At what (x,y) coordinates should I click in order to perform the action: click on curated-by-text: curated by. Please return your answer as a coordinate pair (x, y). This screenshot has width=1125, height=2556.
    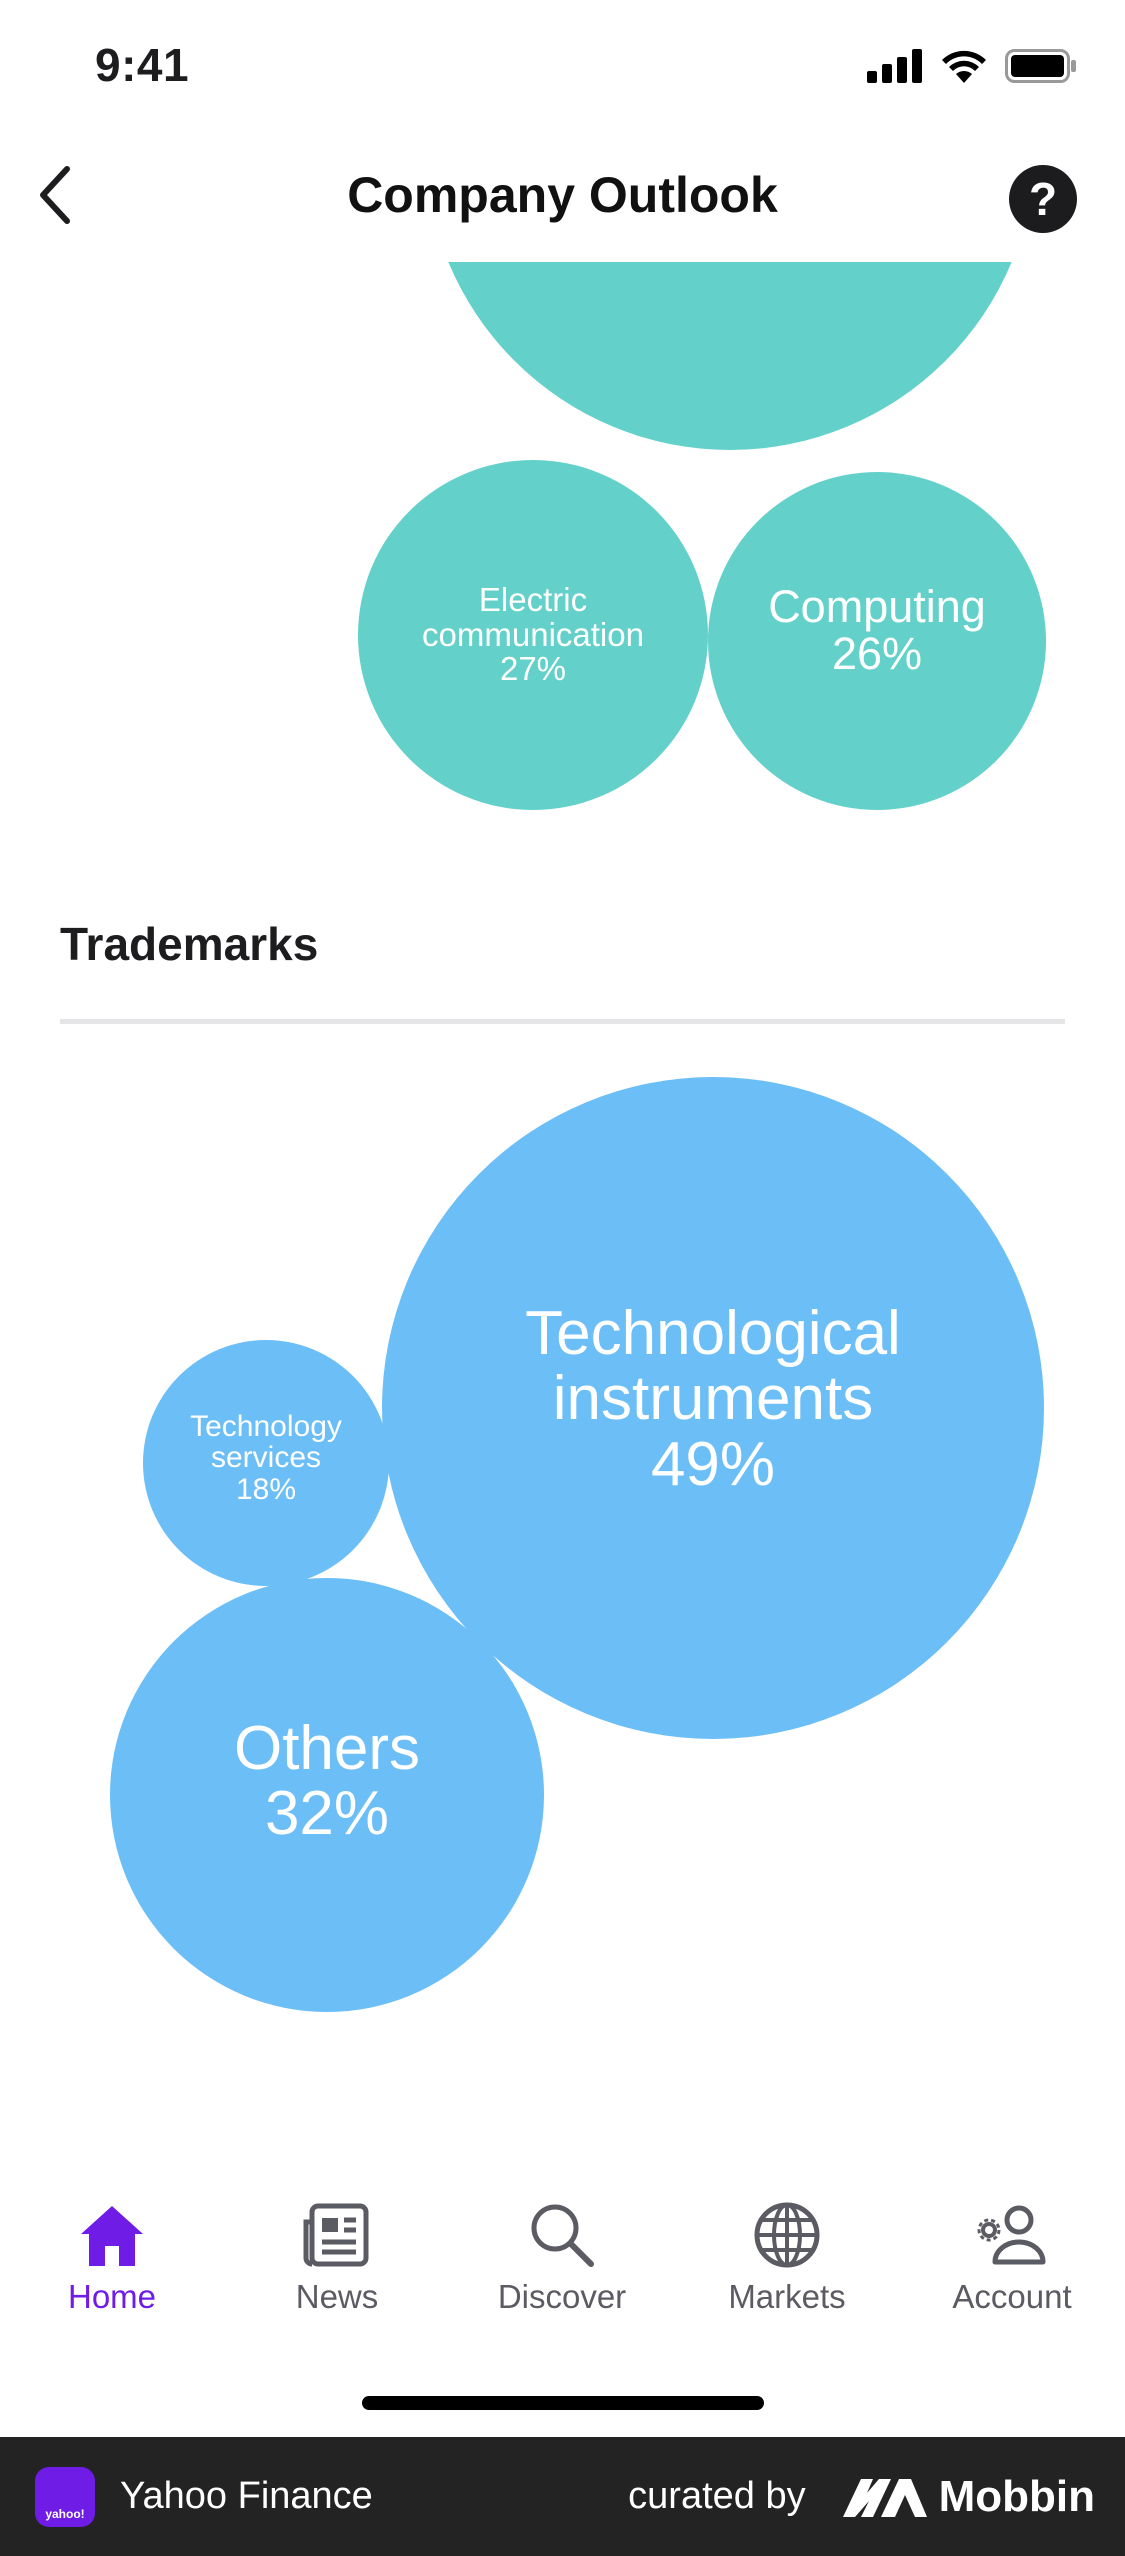
    Looking at the image, I should click on (717, 2496).